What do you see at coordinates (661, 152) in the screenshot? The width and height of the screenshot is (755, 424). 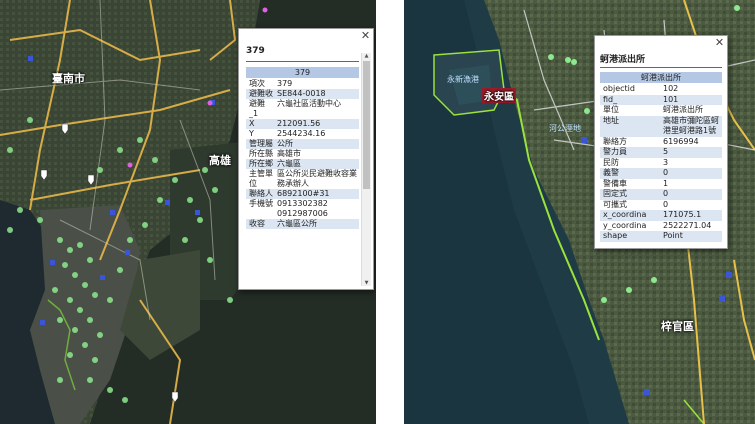 I see `table-row: 警力員 5` at bounding box center [661, 152].